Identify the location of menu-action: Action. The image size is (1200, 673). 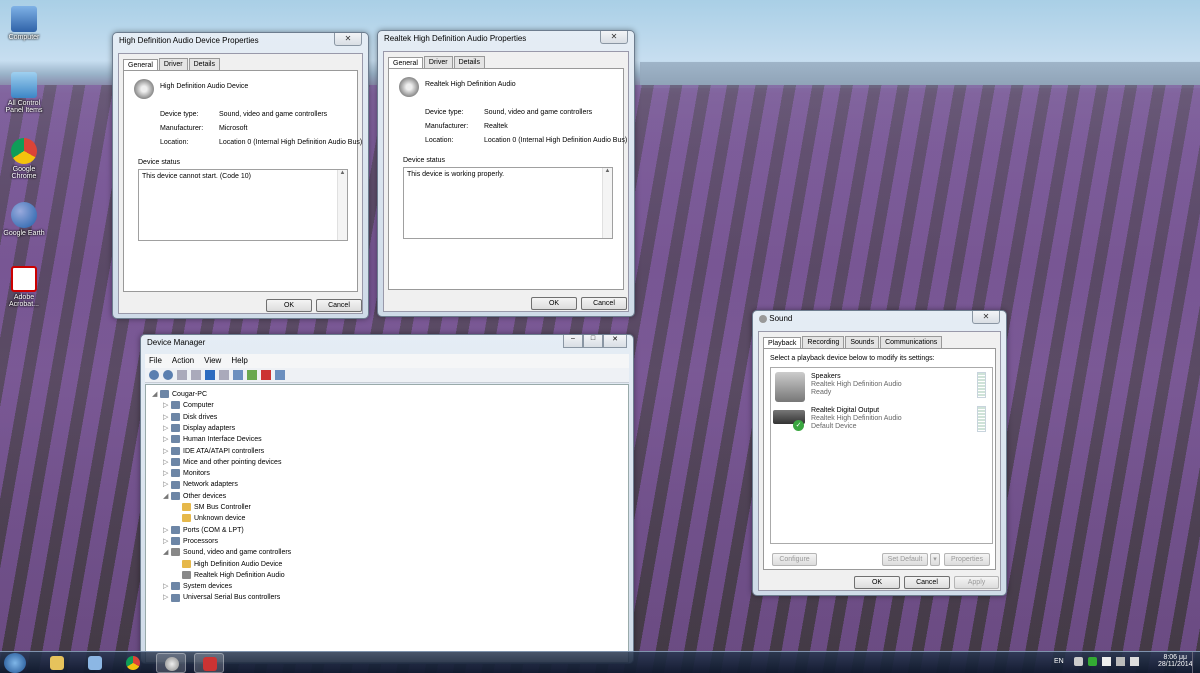
(183, 361).